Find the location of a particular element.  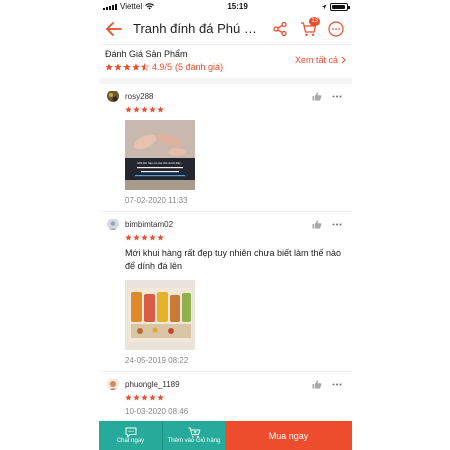

review-header: bimbimtam02 is located at coordinates (225, 224).